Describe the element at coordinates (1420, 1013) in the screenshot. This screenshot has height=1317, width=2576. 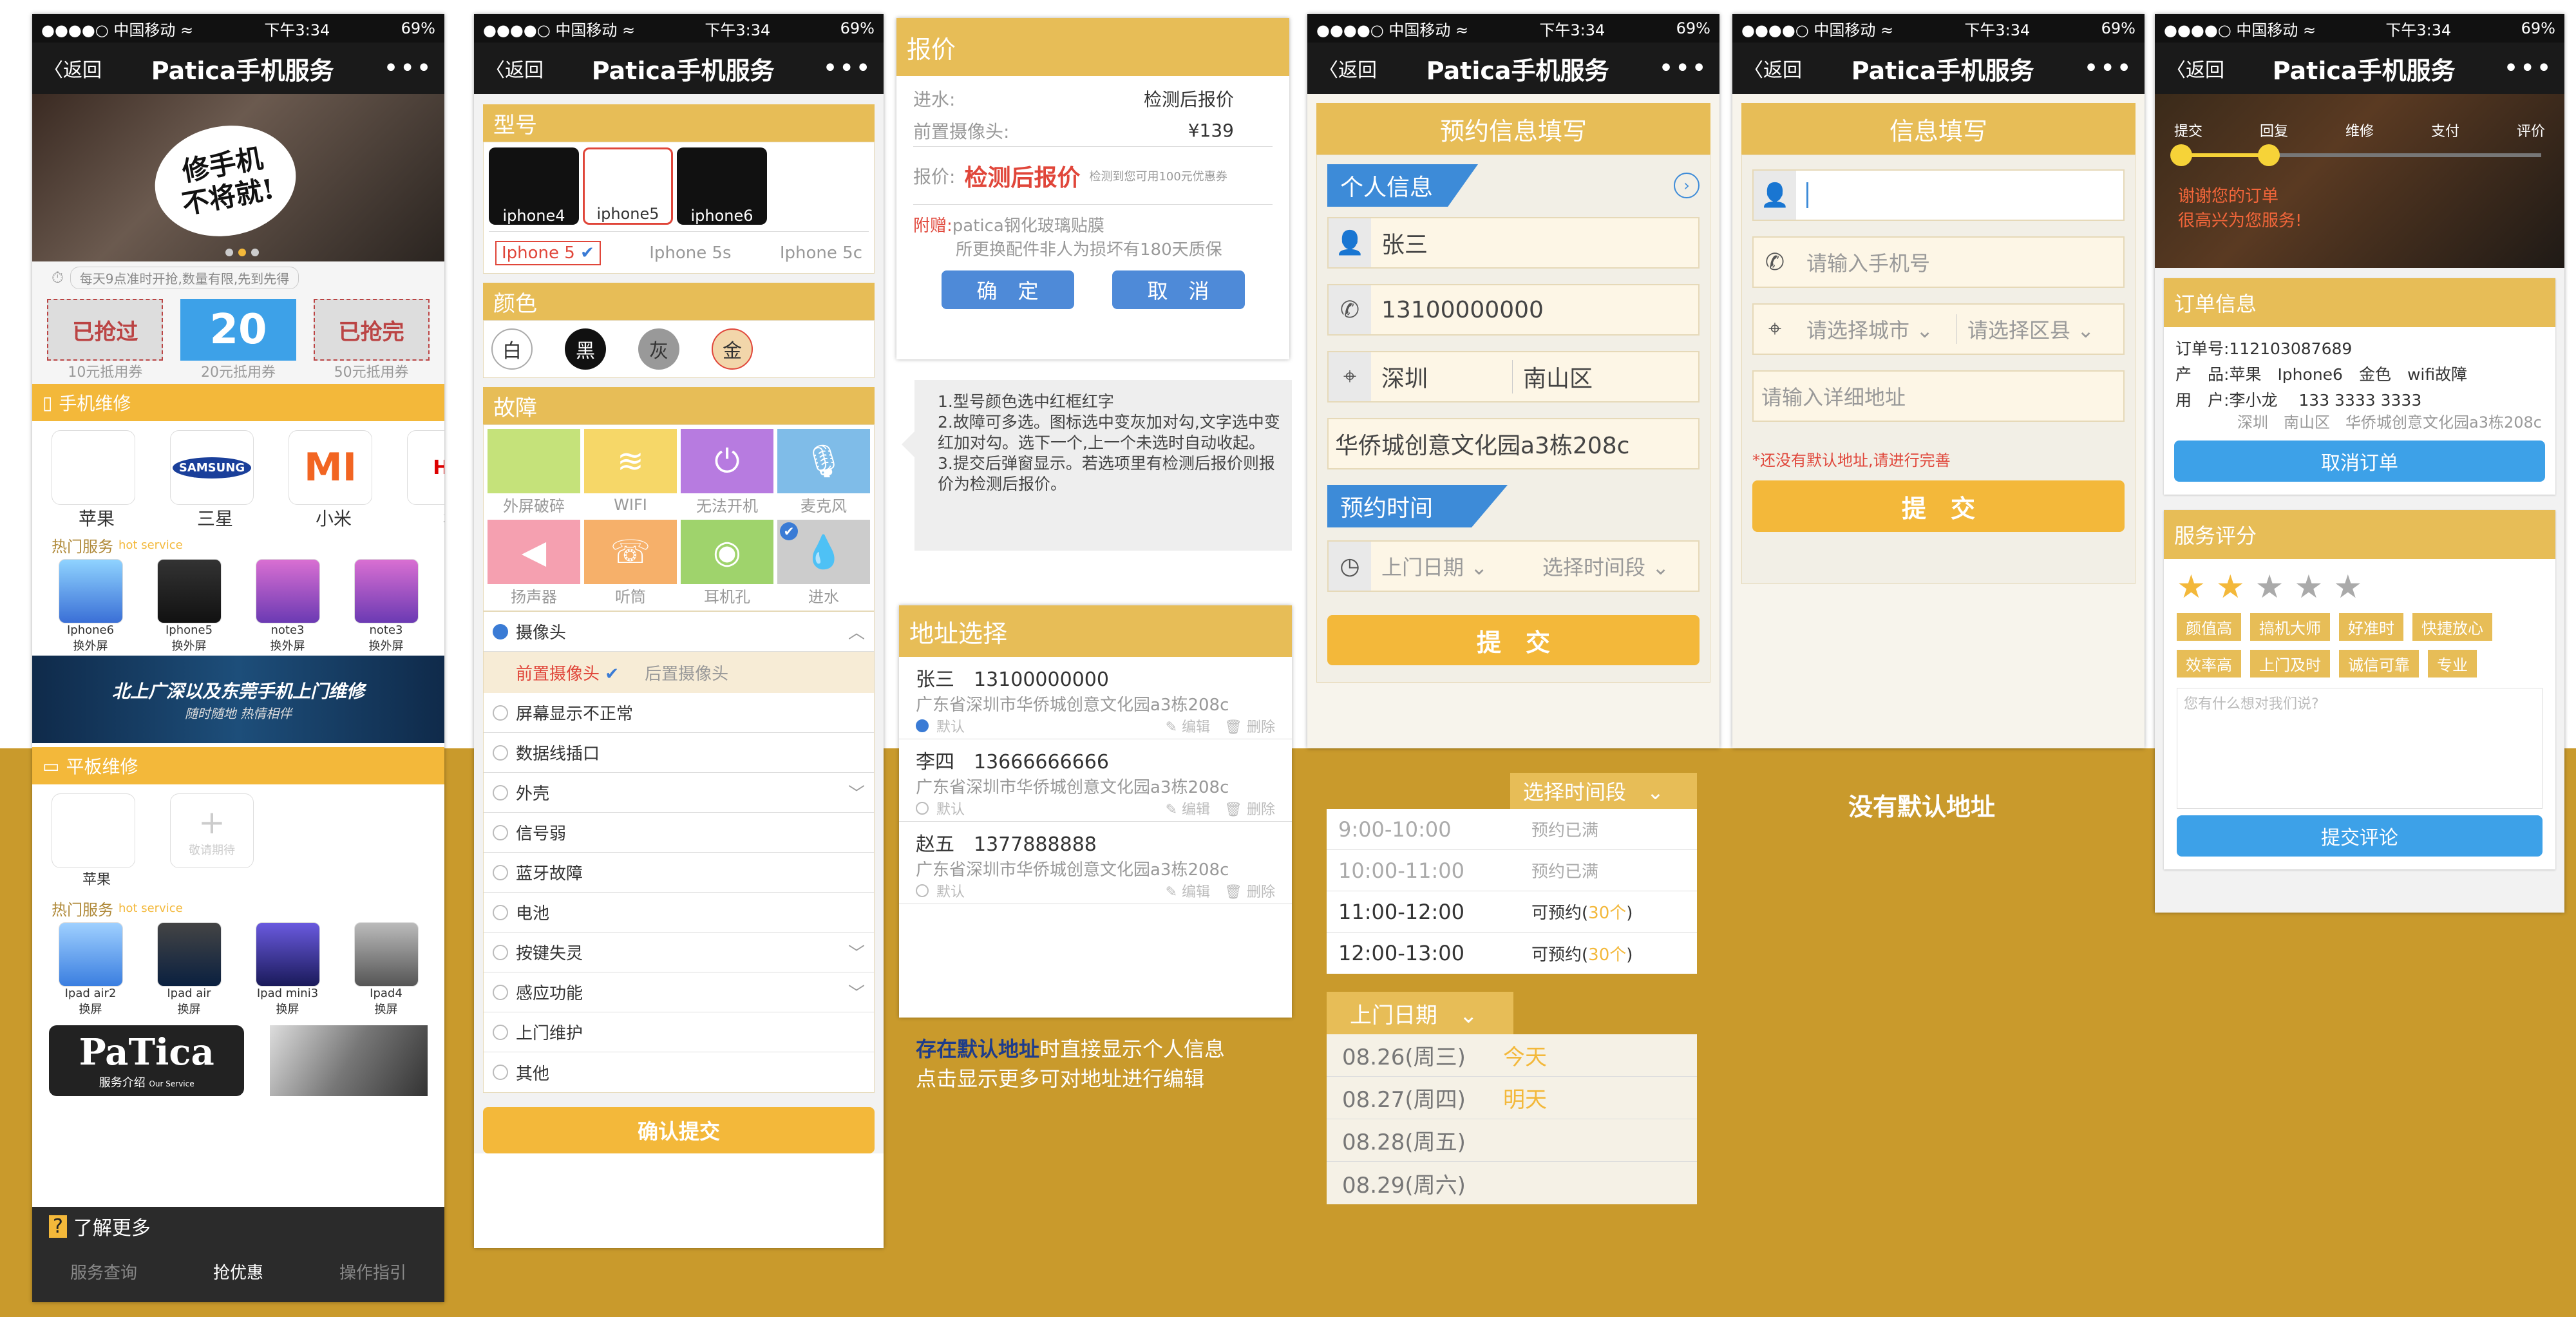
I see `date-dropdown-header: 上门日期 ⌄` at that location.